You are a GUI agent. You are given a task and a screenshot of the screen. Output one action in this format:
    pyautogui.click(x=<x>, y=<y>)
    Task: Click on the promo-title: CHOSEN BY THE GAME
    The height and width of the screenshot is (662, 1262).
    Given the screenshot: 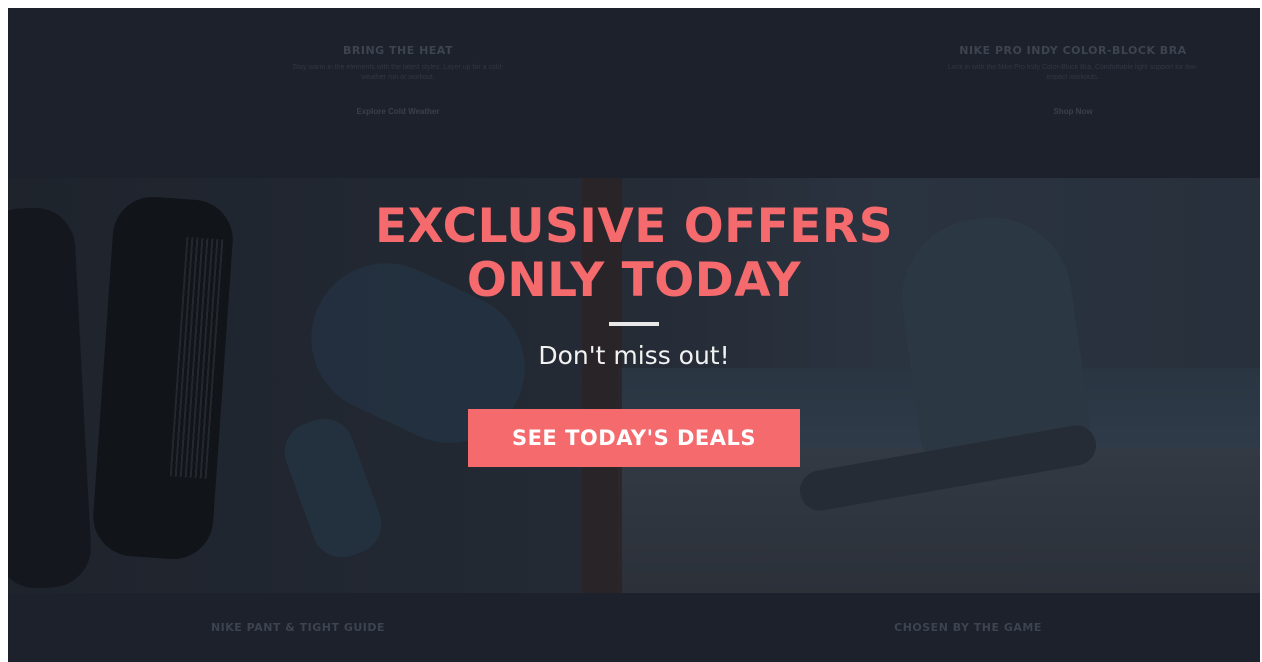 What is the action you would take?
    pyautogui.click(x=968, y=627)
    